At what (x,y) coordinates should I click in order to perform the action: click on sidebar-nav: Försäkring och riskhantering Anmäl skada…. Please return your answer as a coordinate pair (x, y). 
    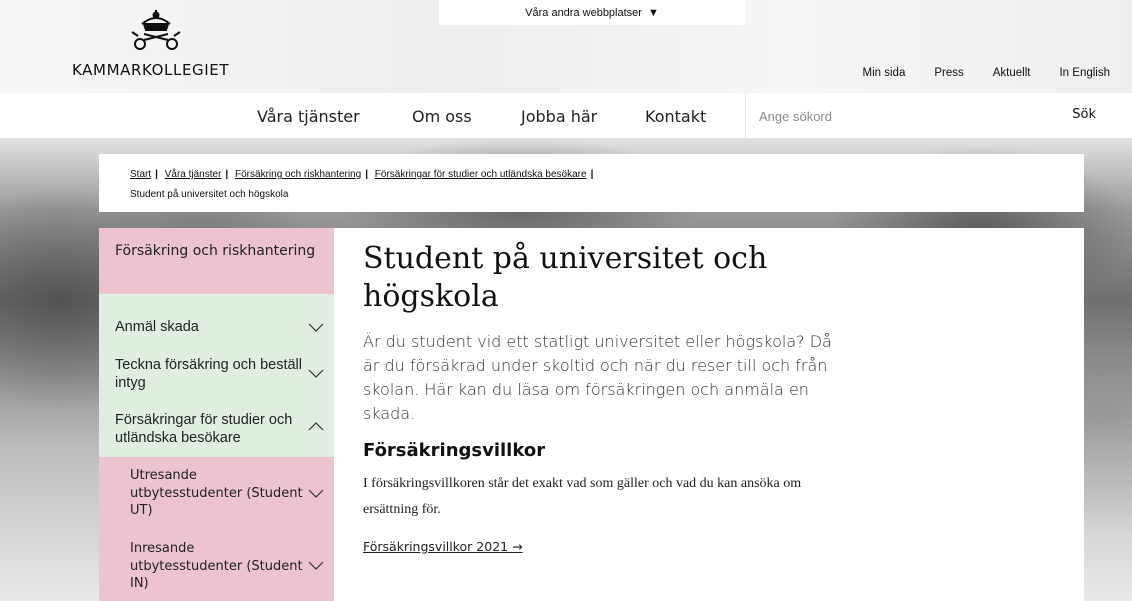
    Looking at the image, I should click on (216, 414).